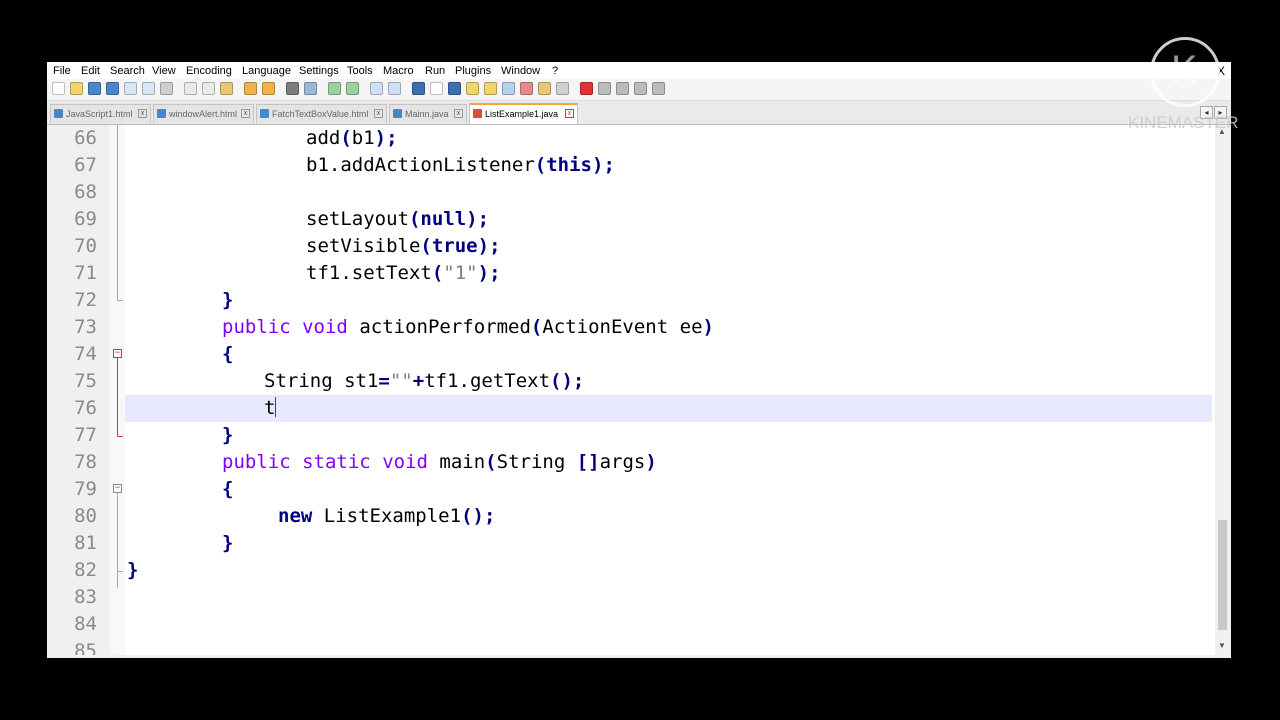 The image size is (1280, 720). What do you see at coordinates (436, 88) in the screenshot?
I see `show-all-chars-icon` at bounding box center [436, 88].